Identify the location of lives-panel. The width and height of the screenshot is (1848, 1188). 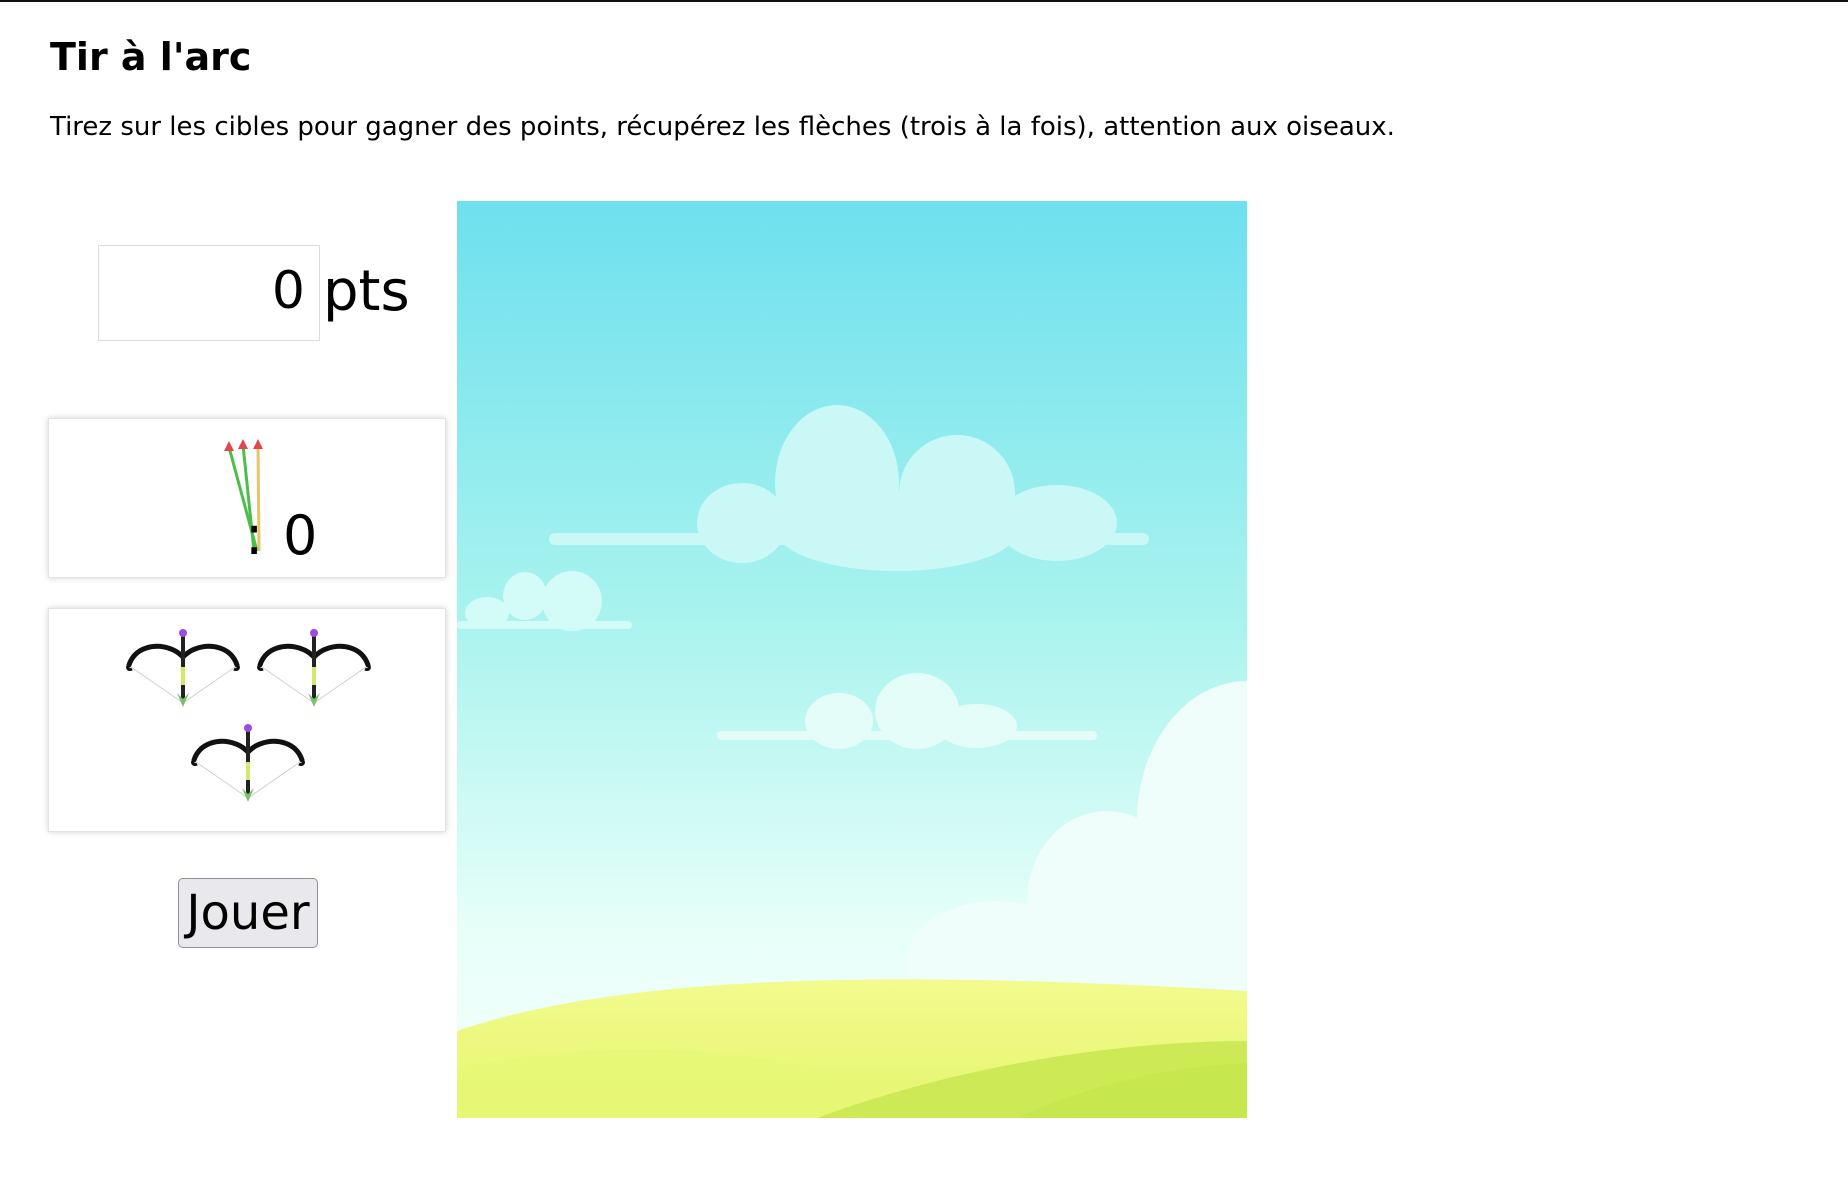
(247, 720).